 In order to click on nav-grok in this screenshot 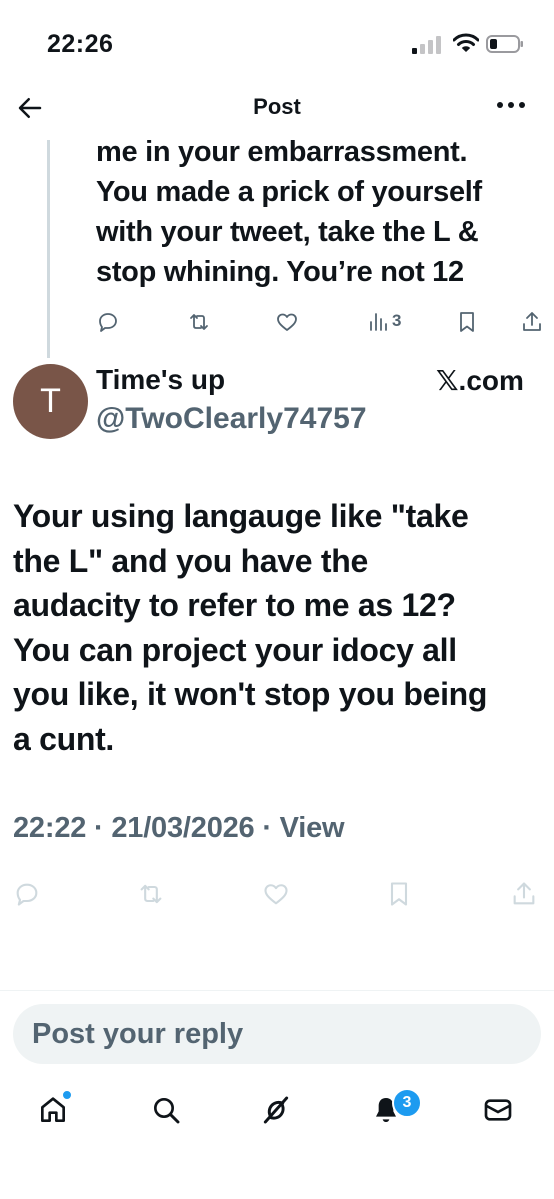, I will do `click(276, 1110)`.